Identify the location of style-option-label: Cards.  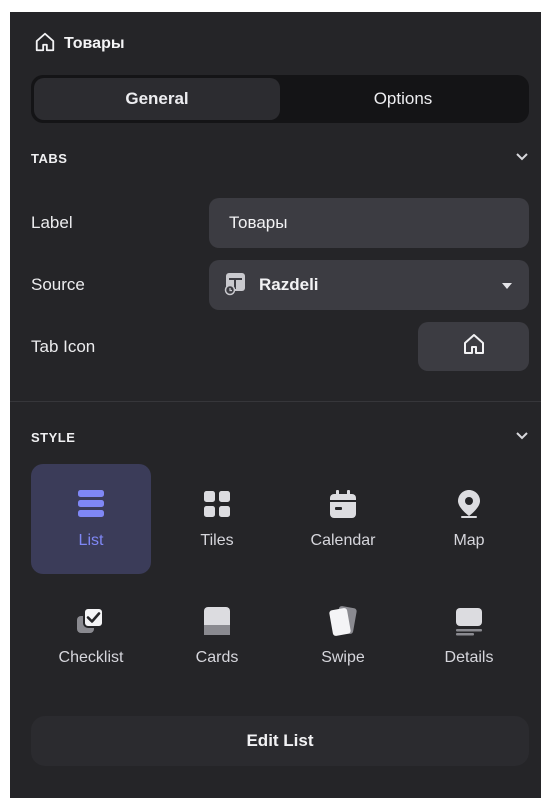
(217, 657).